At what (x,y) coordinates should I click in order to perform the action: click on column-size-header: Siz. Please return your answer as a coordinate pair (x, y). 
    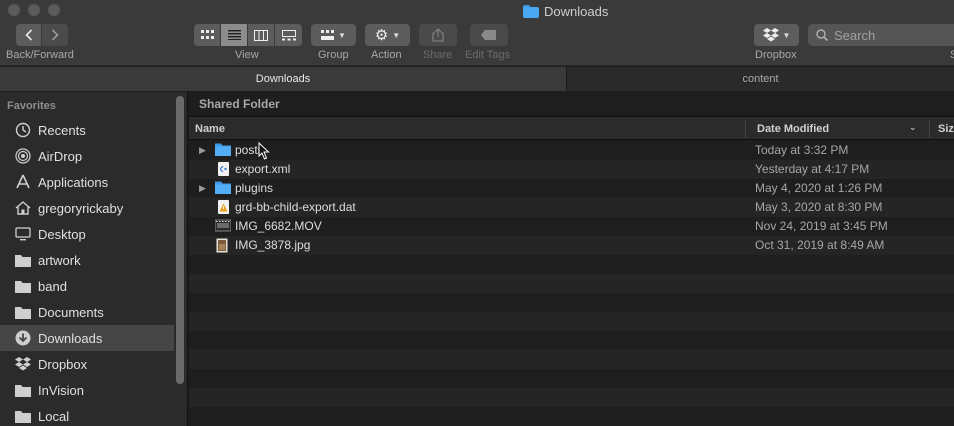
    Looking at the image, I should click on (946, 129).